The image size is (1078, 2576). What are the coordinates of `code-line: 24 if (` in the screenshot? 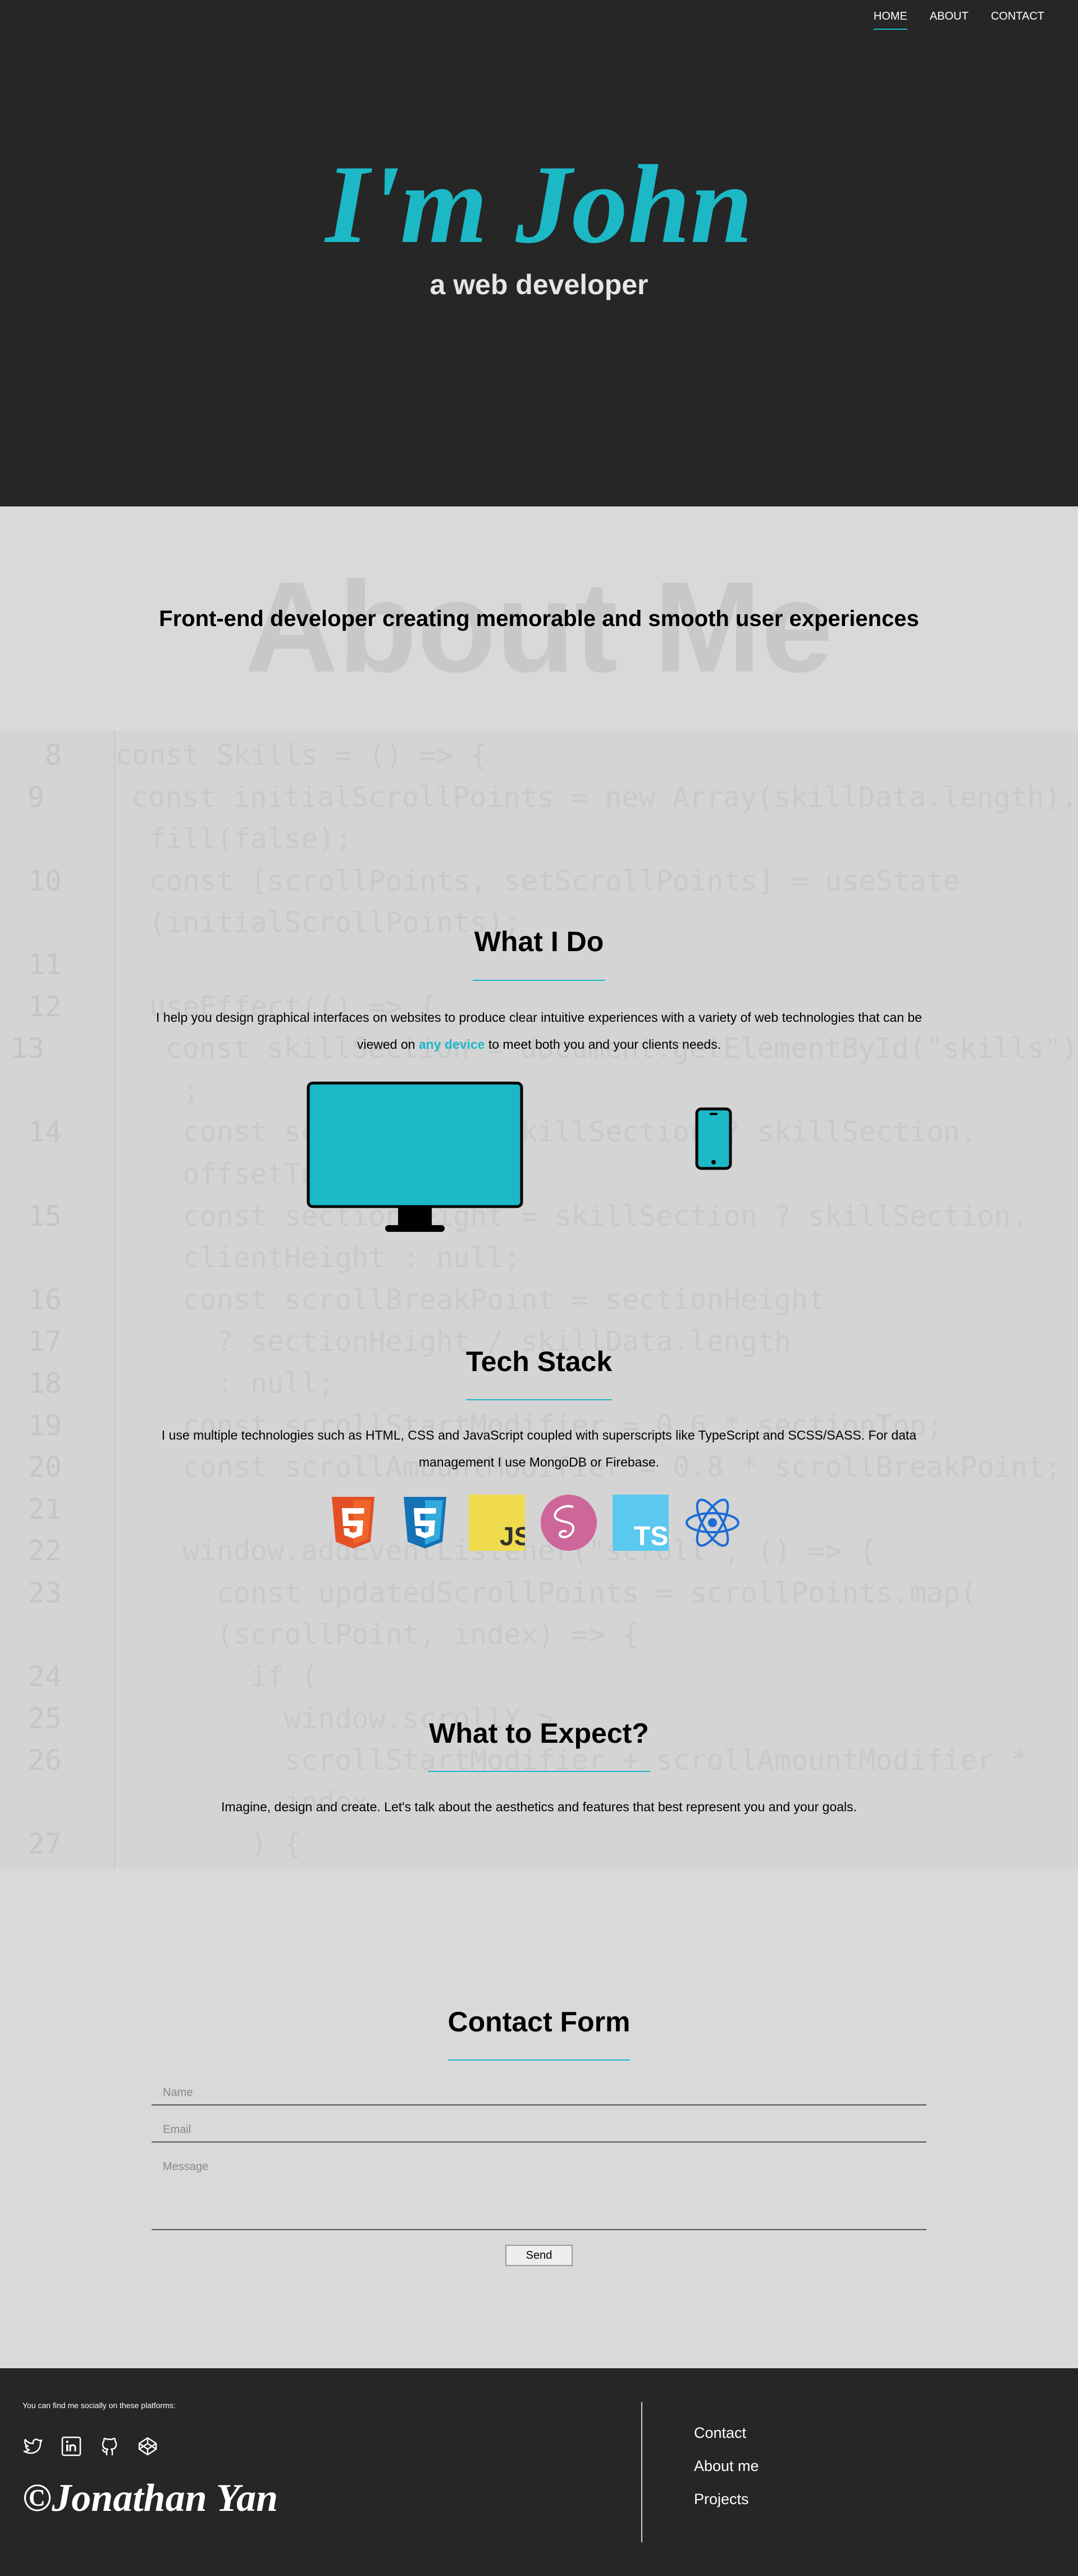 It's located at (539, 1677).